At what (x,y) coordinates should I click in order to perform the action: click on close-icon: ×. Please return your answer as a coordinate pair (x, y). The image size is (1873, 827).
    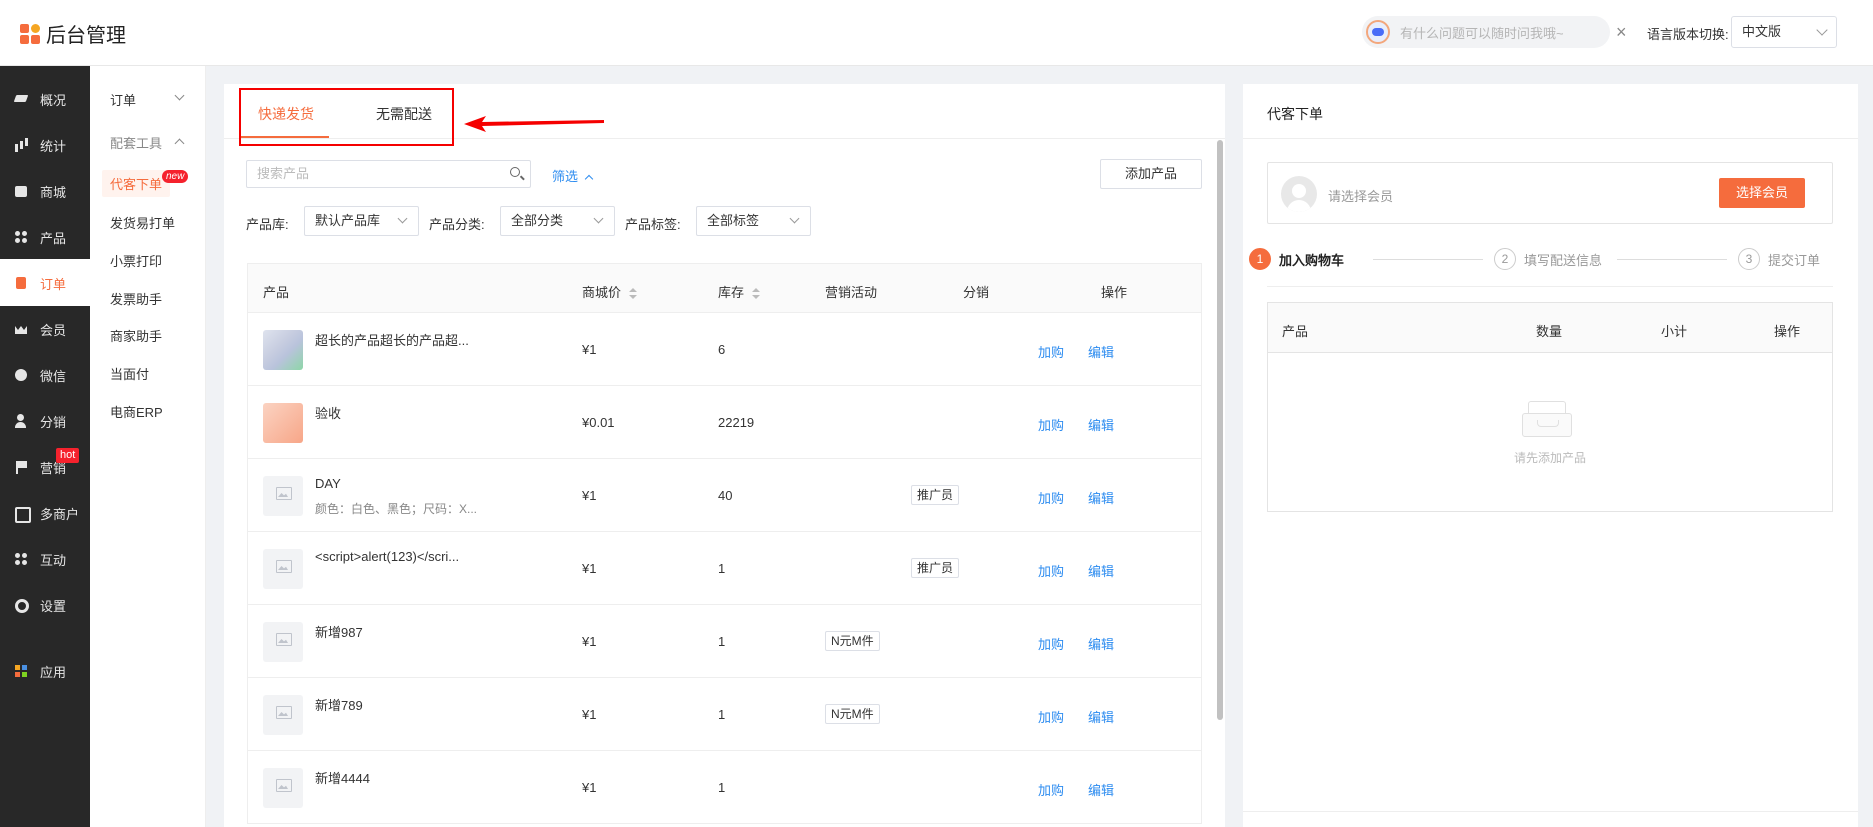
    Looking at the image, I should click on (1621, 32).